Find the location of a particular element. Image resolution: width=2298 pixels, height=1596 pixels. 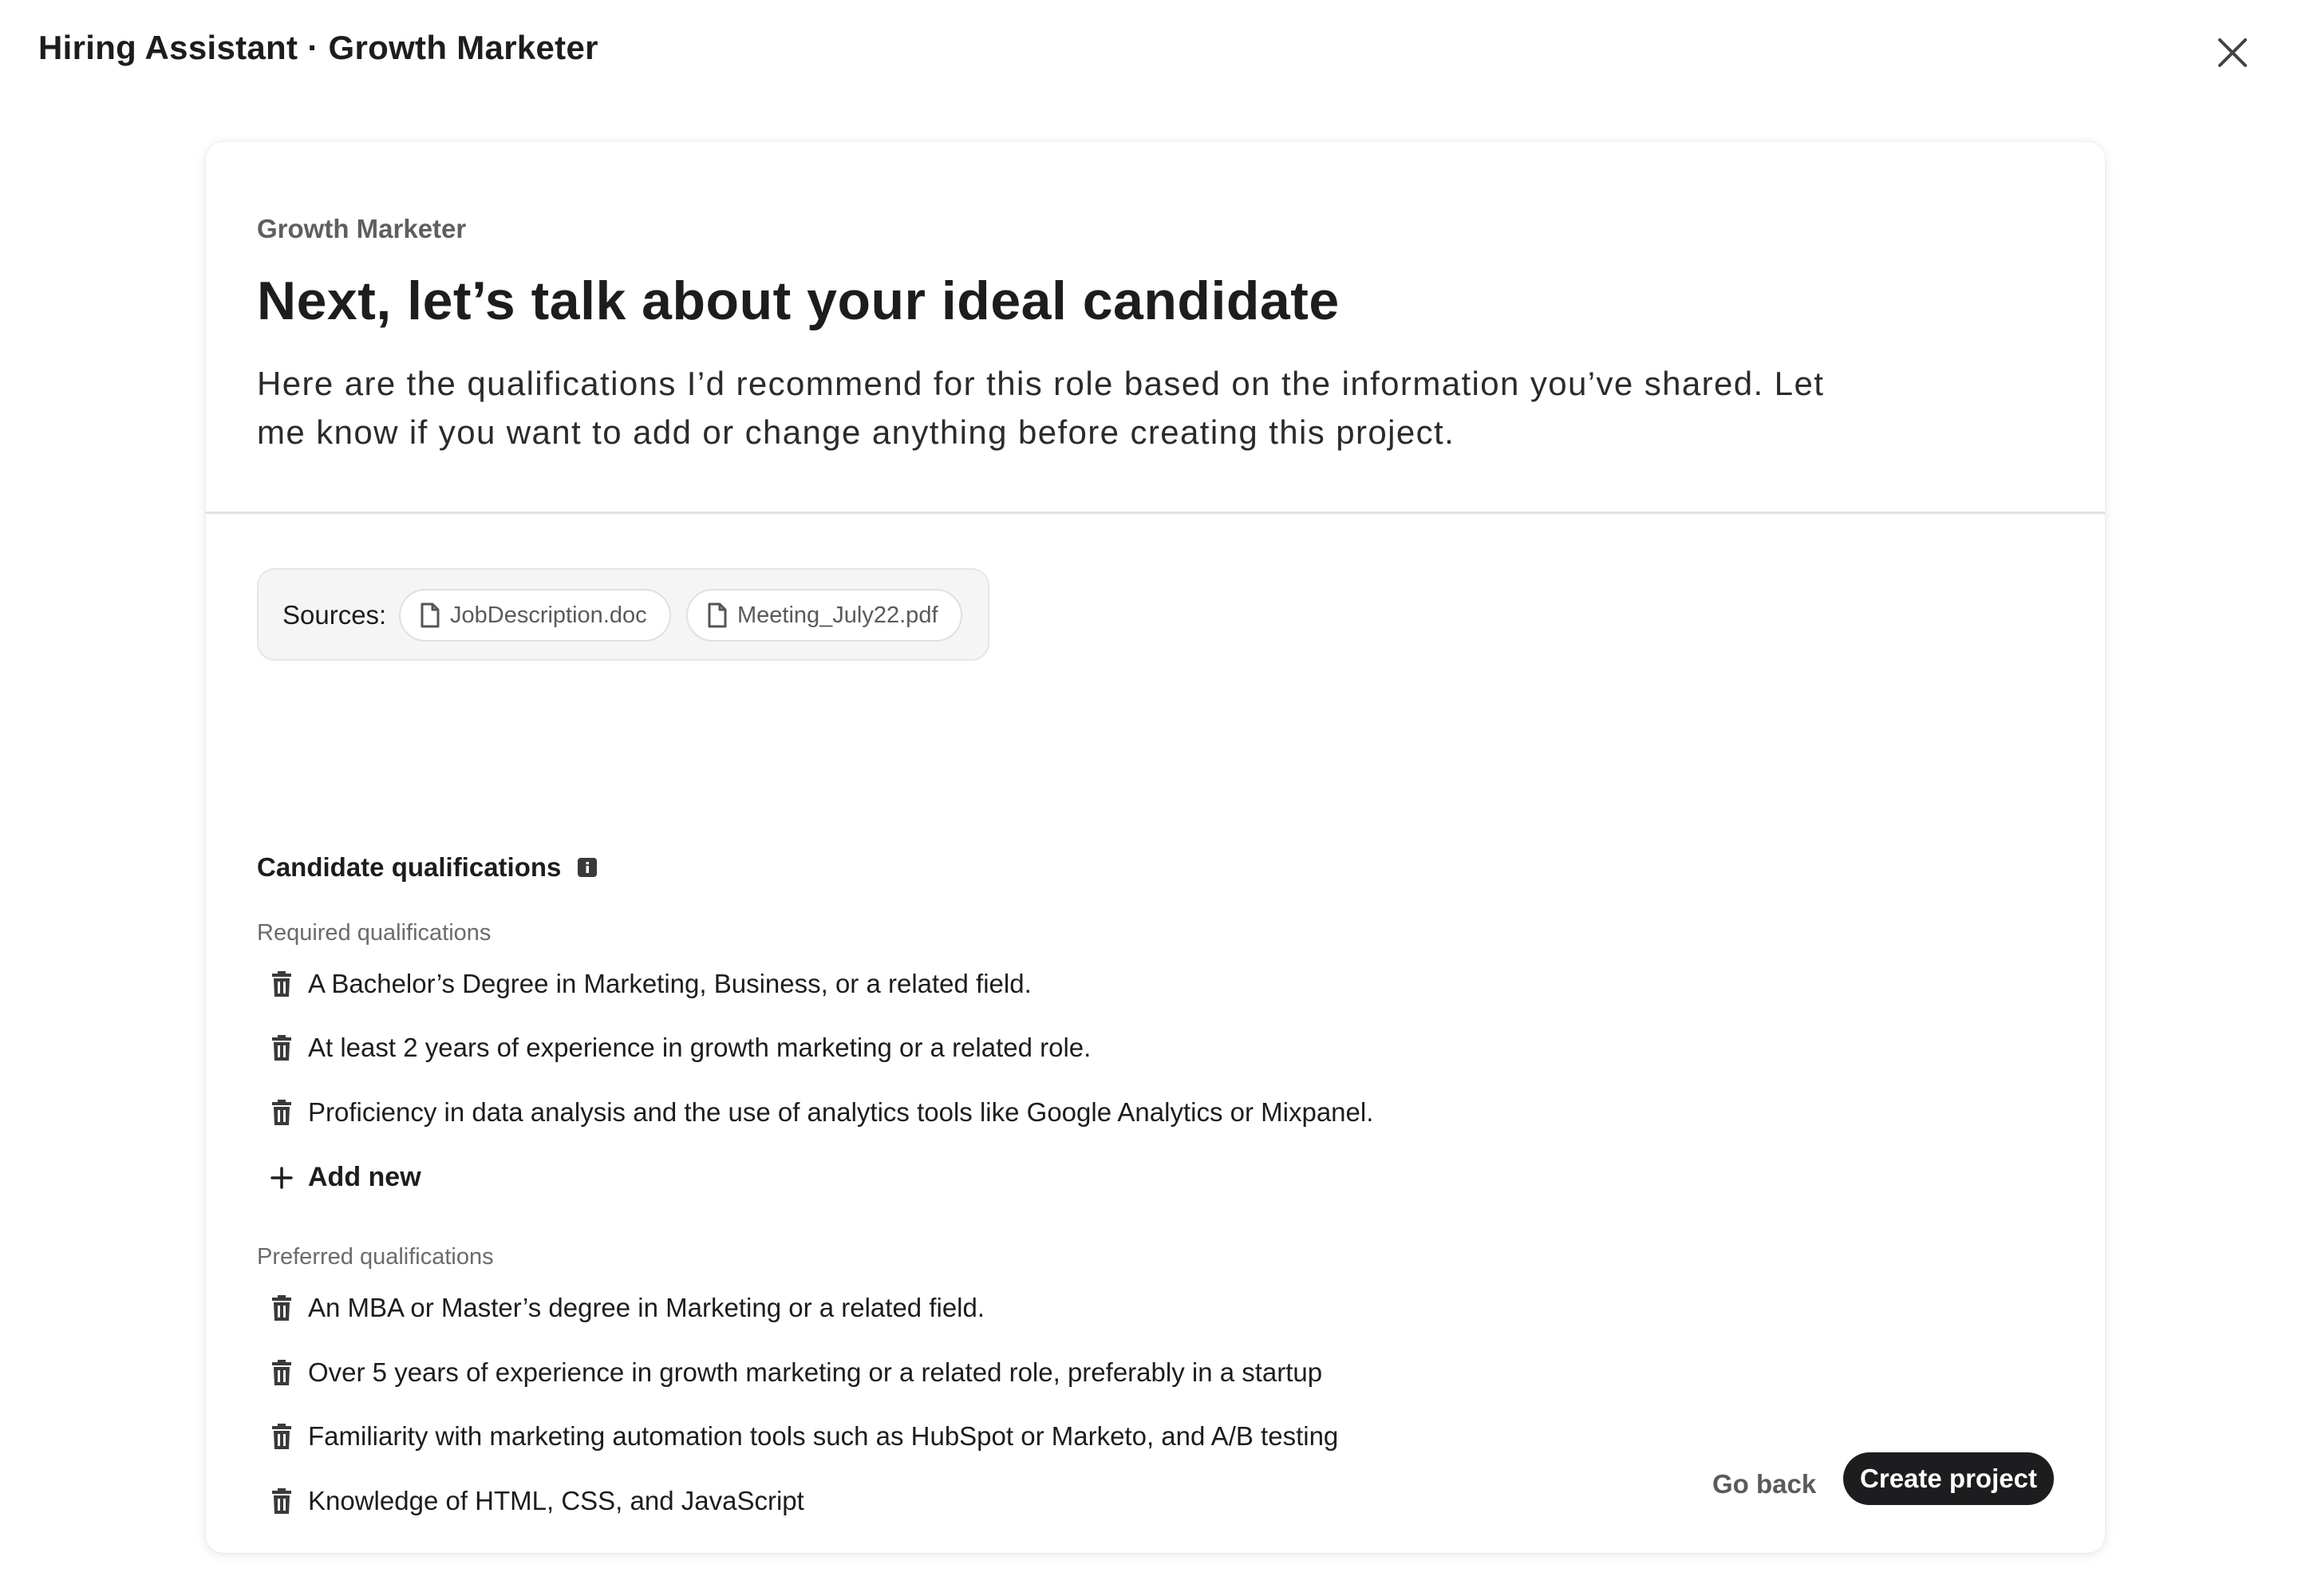

source-chip-label: JobDescription.doc is located at coordinates (548, 615).